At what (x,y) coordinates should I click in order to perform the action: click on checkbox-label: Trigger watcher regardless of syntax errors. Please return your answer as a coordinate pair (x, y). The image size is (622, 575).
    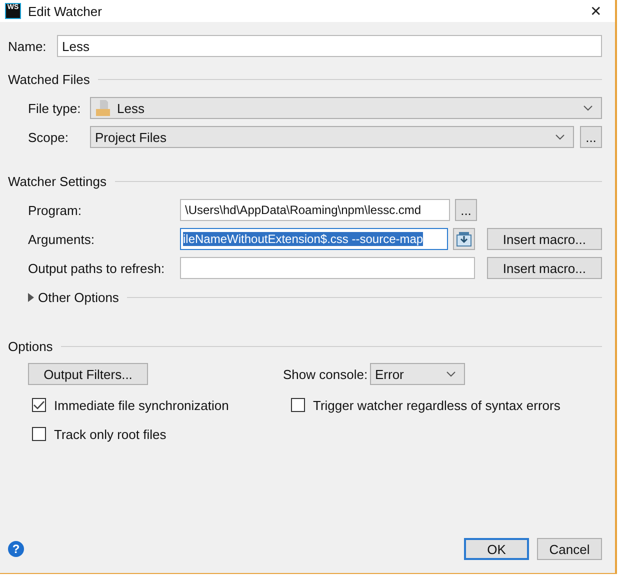
    Looking at the image, I should click on (436, 405).